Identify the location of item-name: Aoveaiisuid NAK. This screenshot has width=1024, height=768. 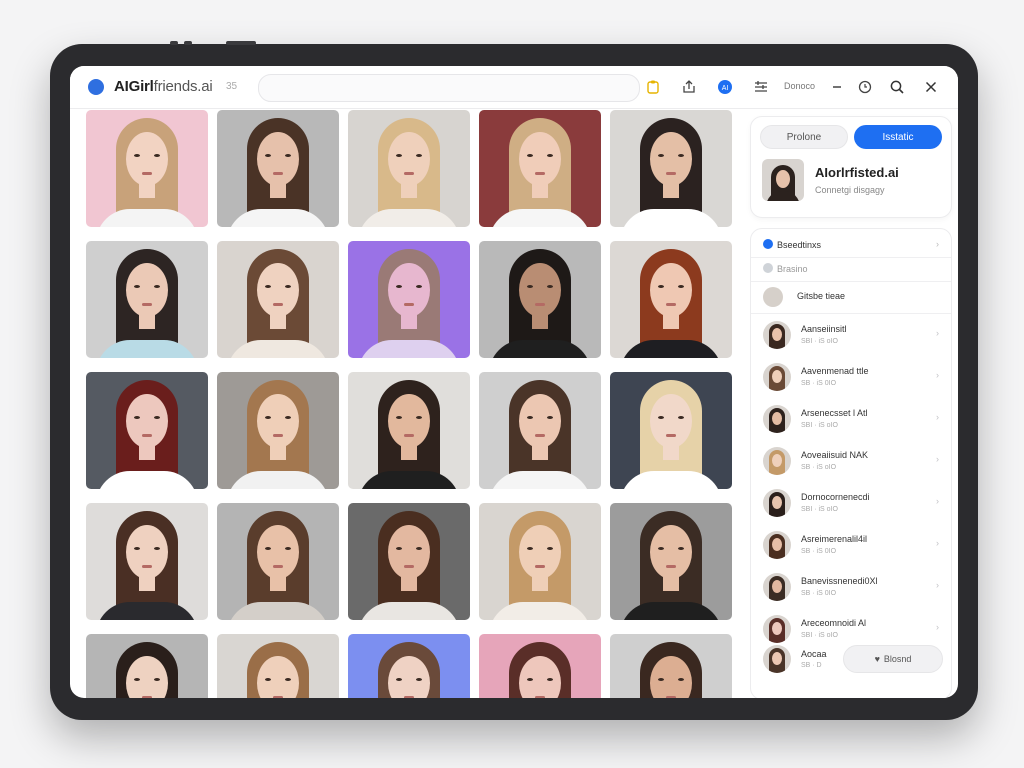
(835, 455).